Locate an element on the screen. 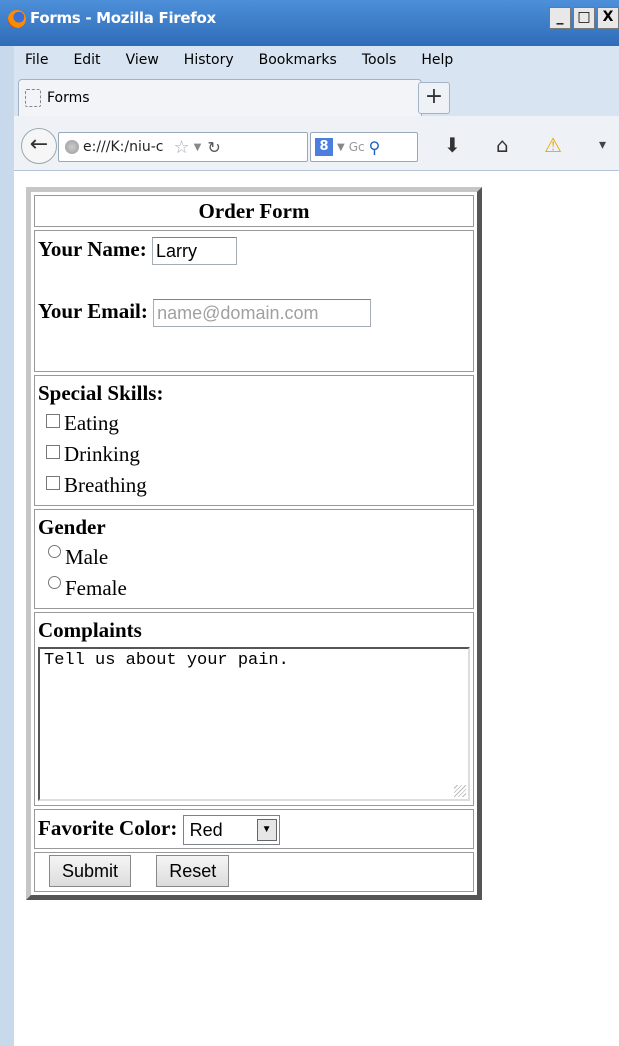  close-button: X is located at coordinates (608, 18).